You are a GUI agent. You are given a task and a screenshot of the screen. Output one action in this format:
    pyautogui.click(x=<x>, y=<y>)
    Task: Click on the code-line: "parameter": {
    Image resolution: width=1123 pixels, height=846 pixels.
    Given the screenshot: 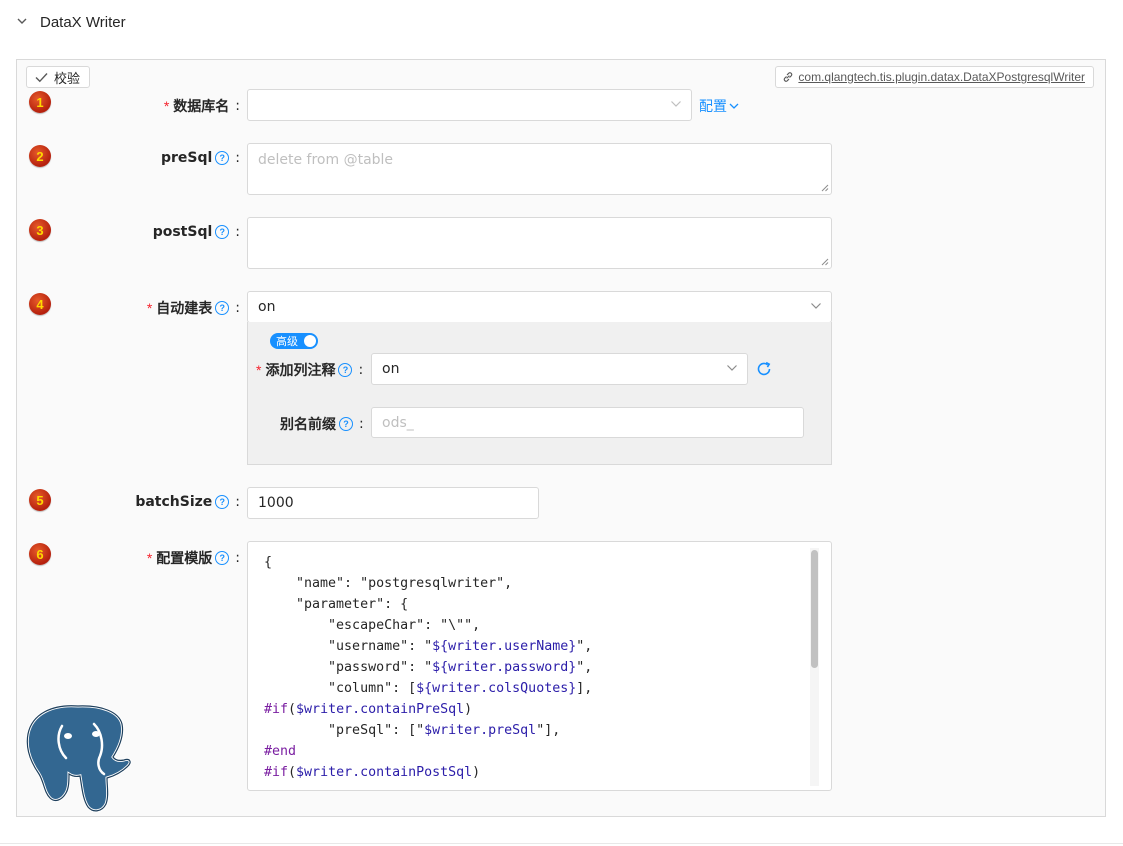 What is the action you would take?
    pyautogui.click(x=336, y=604)
    